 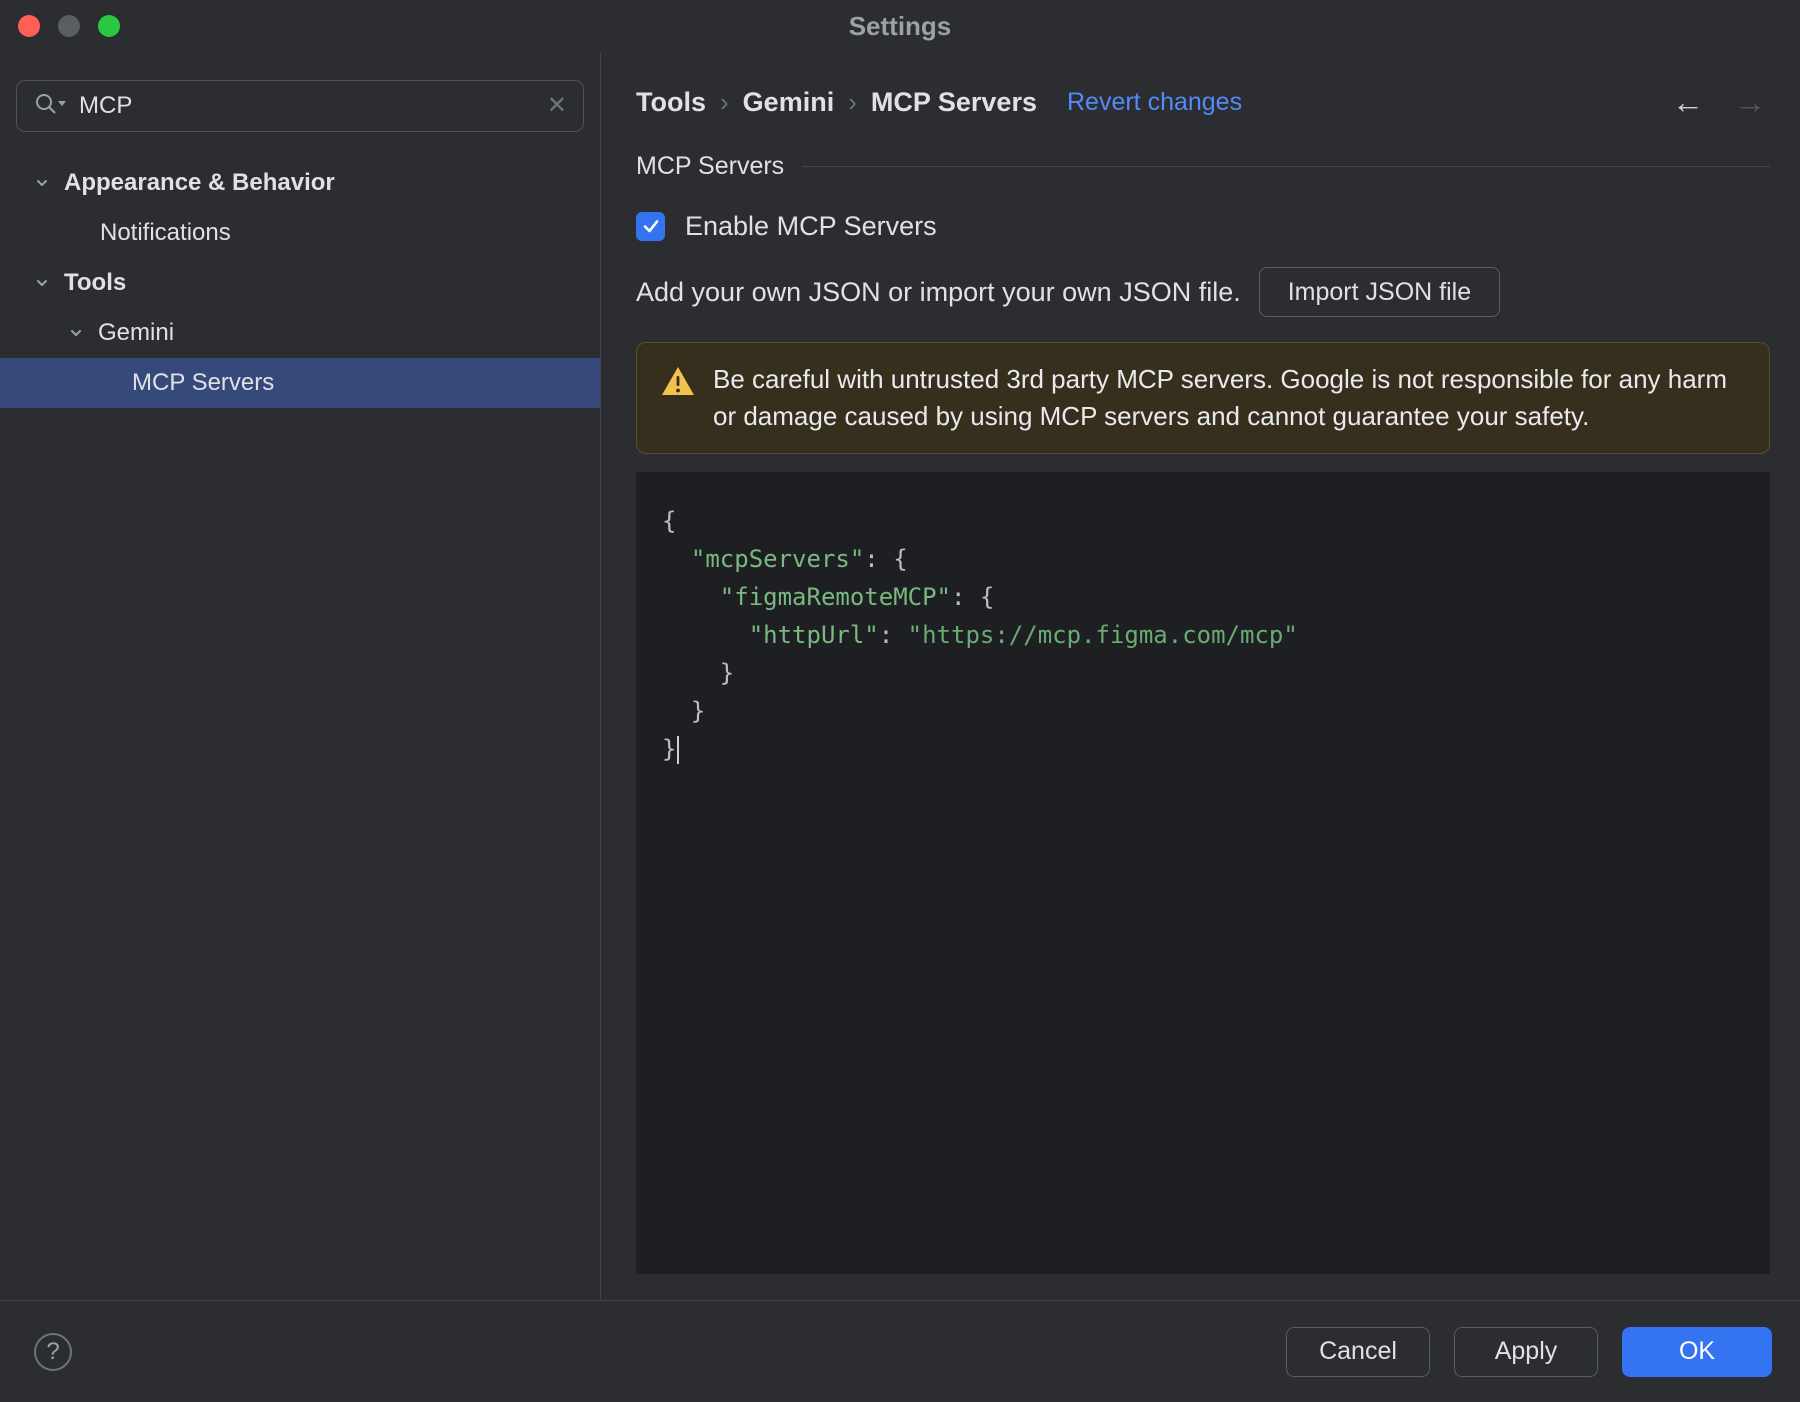 I want to click on sidebar-item-label: Gemini, so click(x=136, y=332).